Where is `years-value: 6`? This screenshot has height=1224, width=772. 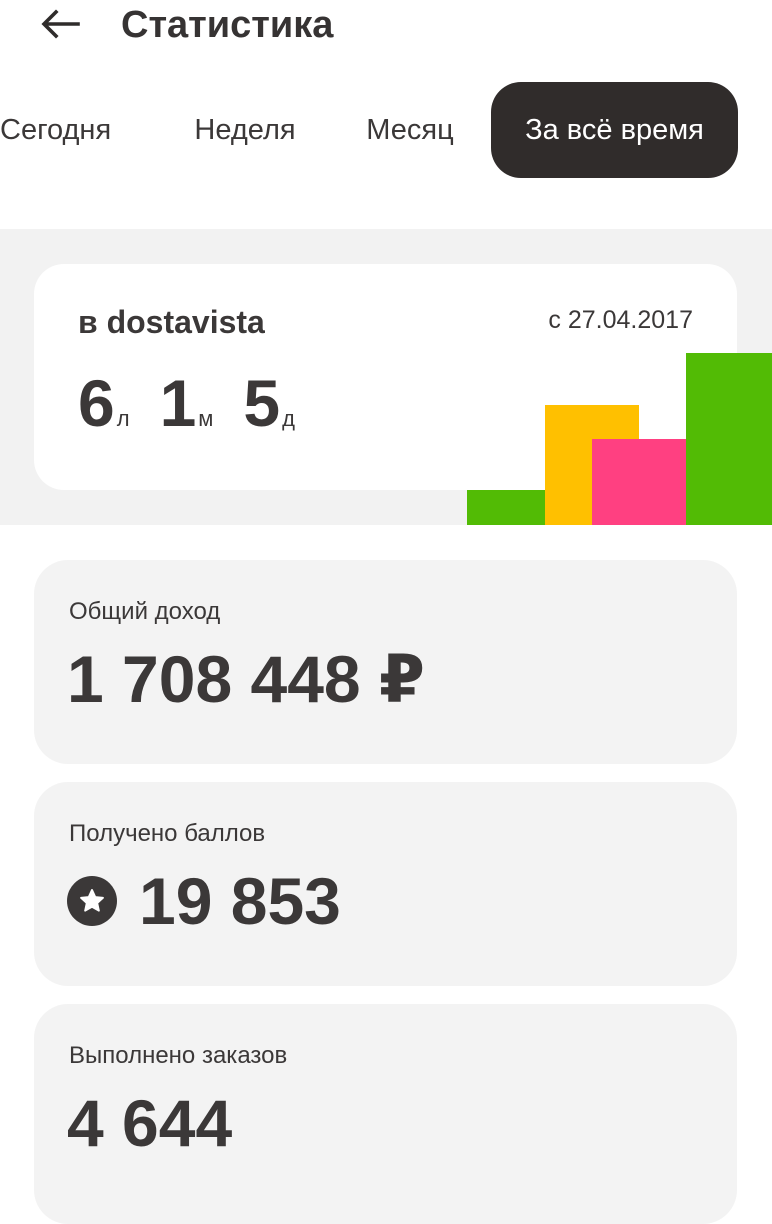
years-value: 6 is located at coordinates (96, 403).